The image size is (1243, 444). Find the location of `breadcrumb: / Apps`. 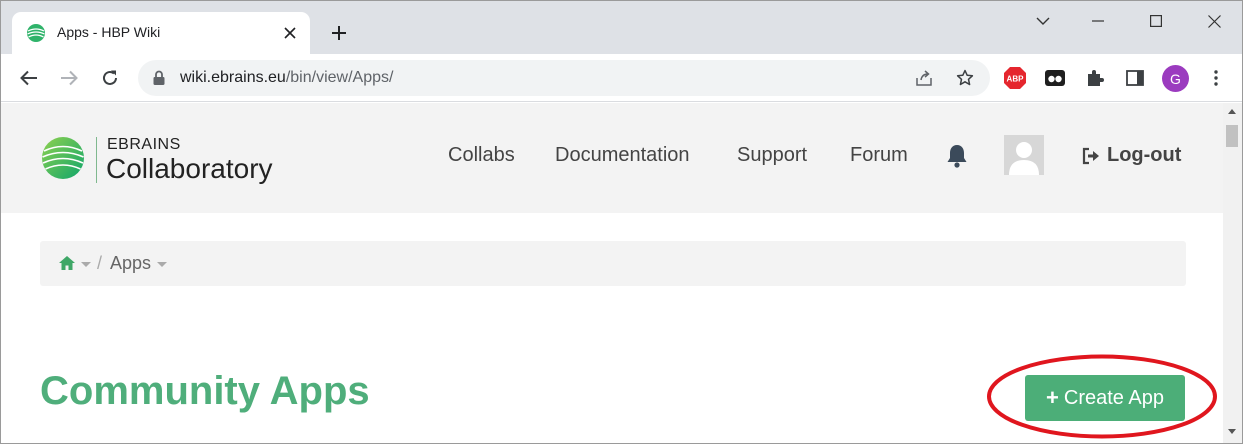

breadcrumb: / Apps is located at coordinates (613, 263).